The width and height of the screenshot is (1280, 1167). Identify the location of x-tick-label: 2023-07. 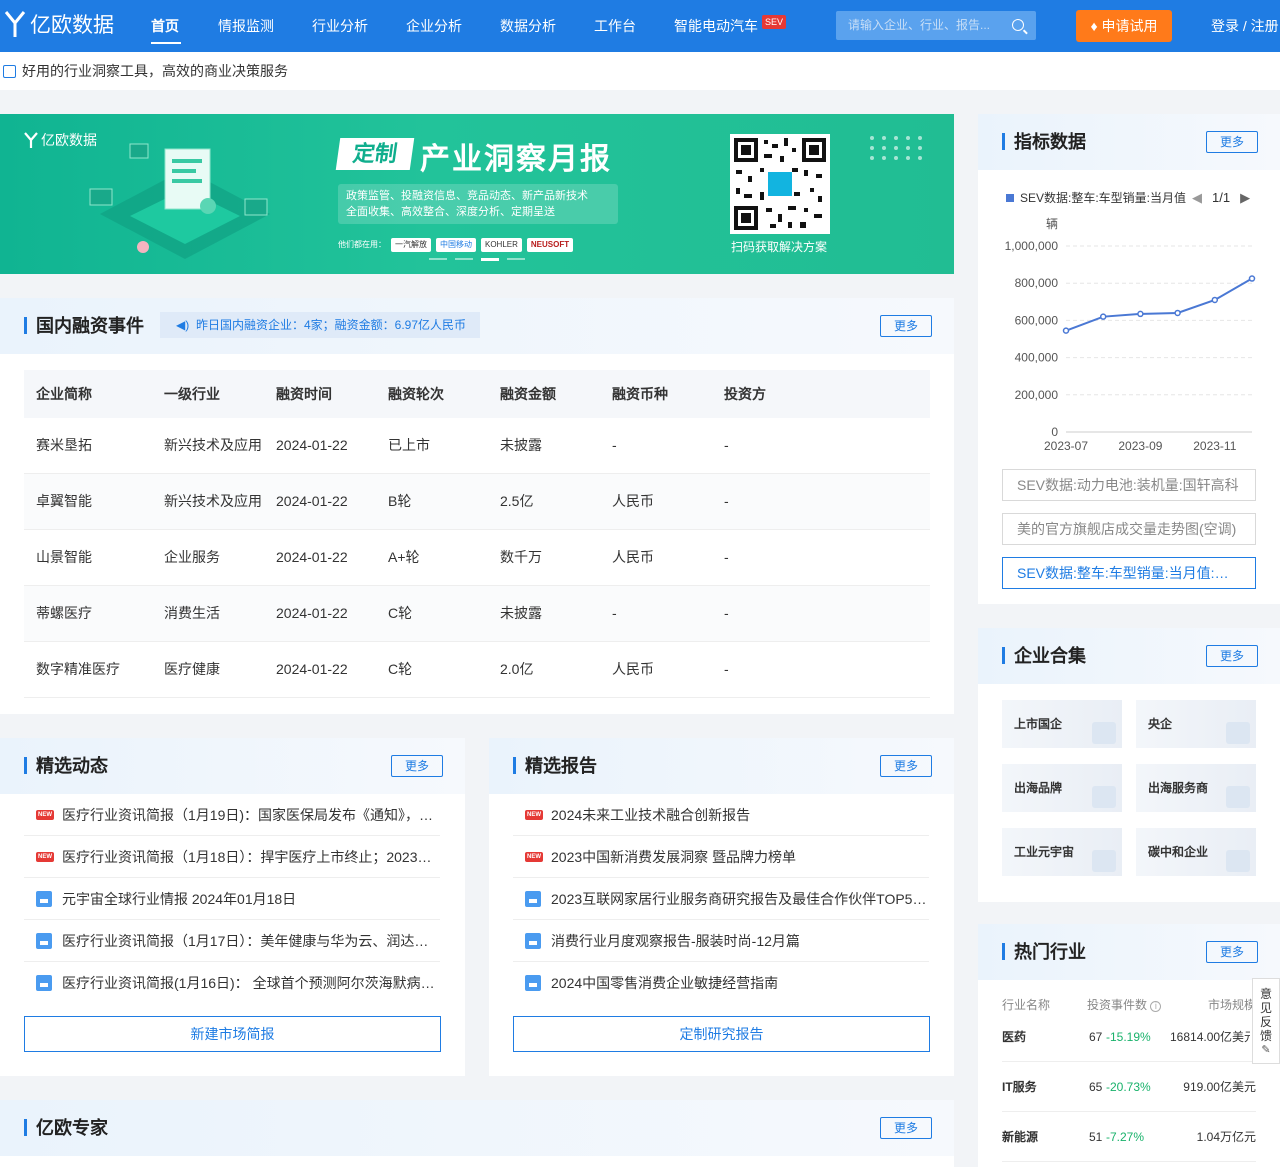
(1066, 446).